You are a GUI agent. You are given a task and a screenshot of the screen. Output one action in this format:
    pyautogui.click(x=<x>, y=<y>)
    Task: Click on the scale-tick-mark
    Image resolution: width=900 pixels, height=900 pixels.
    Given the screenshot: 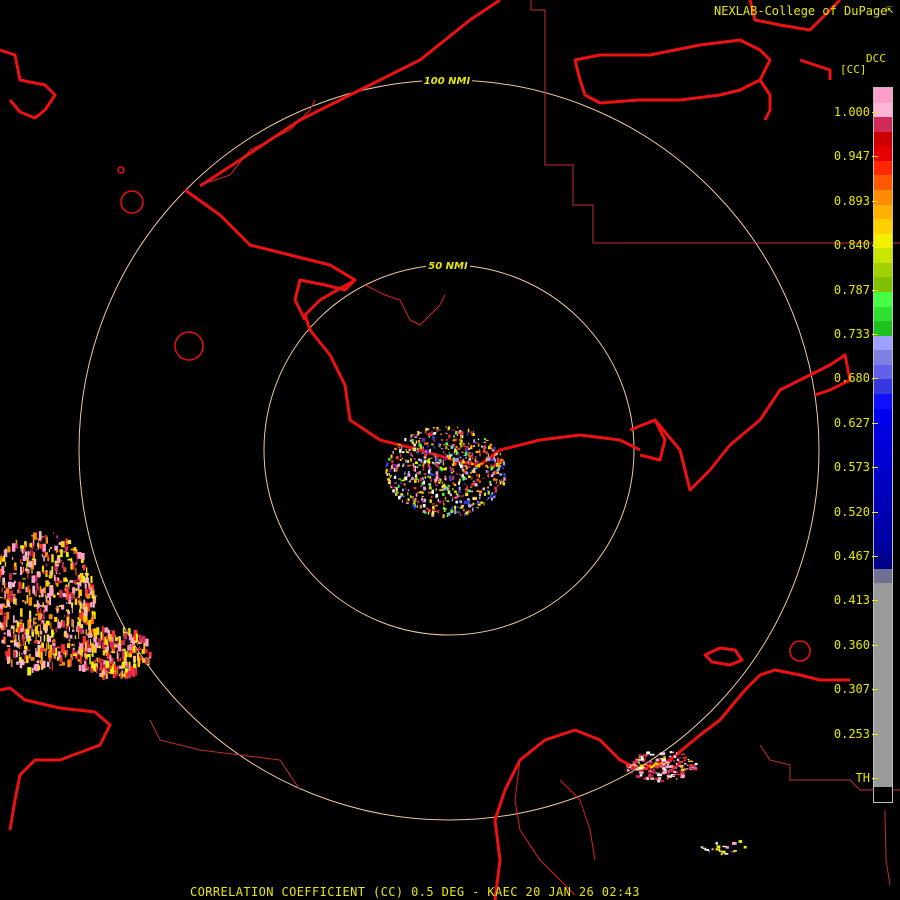 What is the action you would take?
    pyautogui.click(x=875, y=201)
    